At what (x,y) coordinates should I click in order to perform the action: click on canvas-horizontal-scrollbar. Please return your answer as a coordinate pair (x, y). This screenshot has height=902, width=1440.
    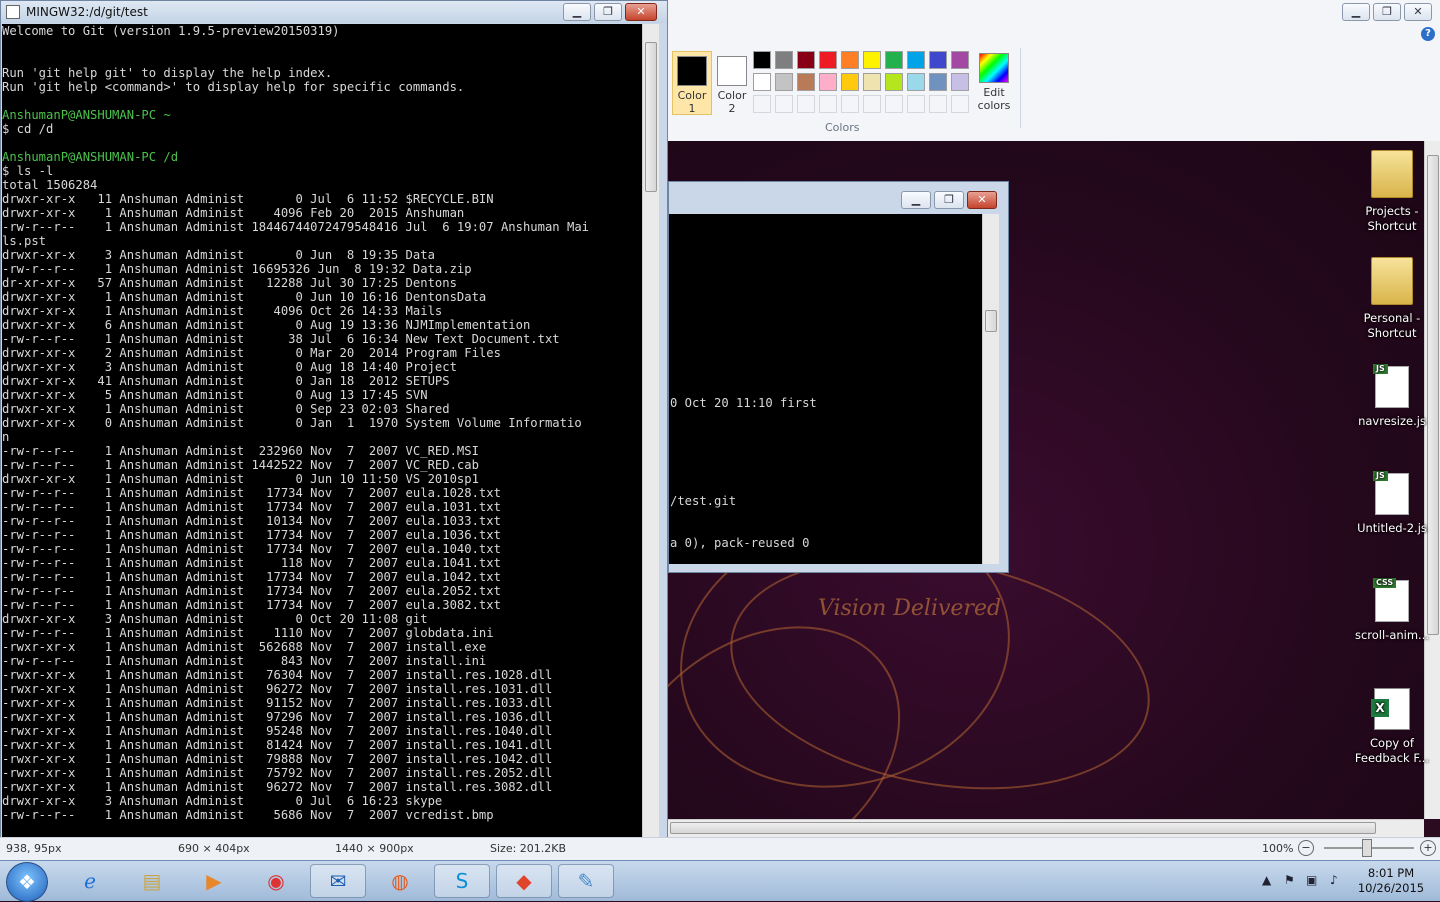
    Looking at the image, I should click on (1046, 828).